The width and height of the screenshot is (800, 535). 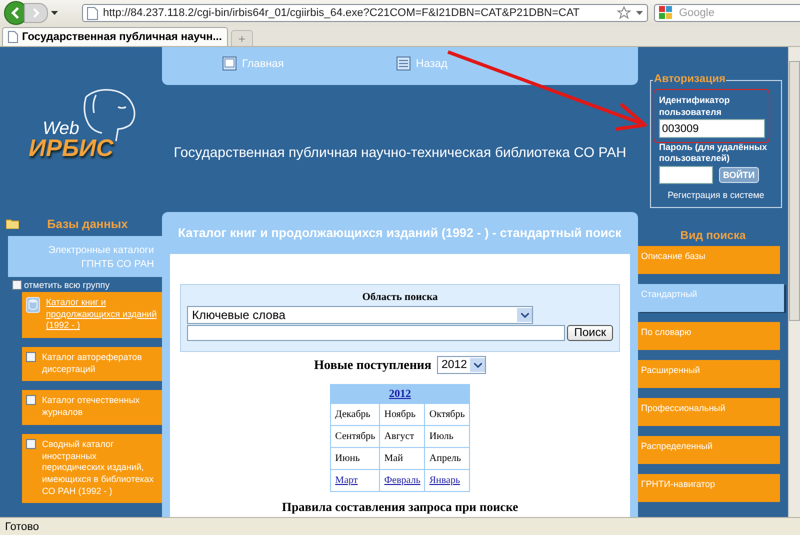 What do you see at coordinates (229, 63) in the screenshot?
I see `window-icon` at bounding box center [229, 63].